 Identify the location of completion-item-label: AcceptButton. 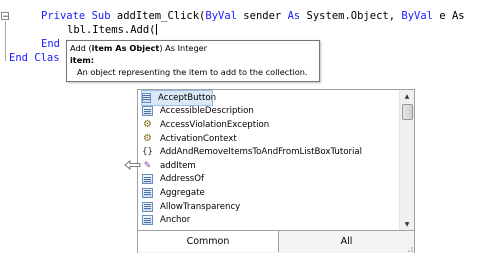
(187, 97).